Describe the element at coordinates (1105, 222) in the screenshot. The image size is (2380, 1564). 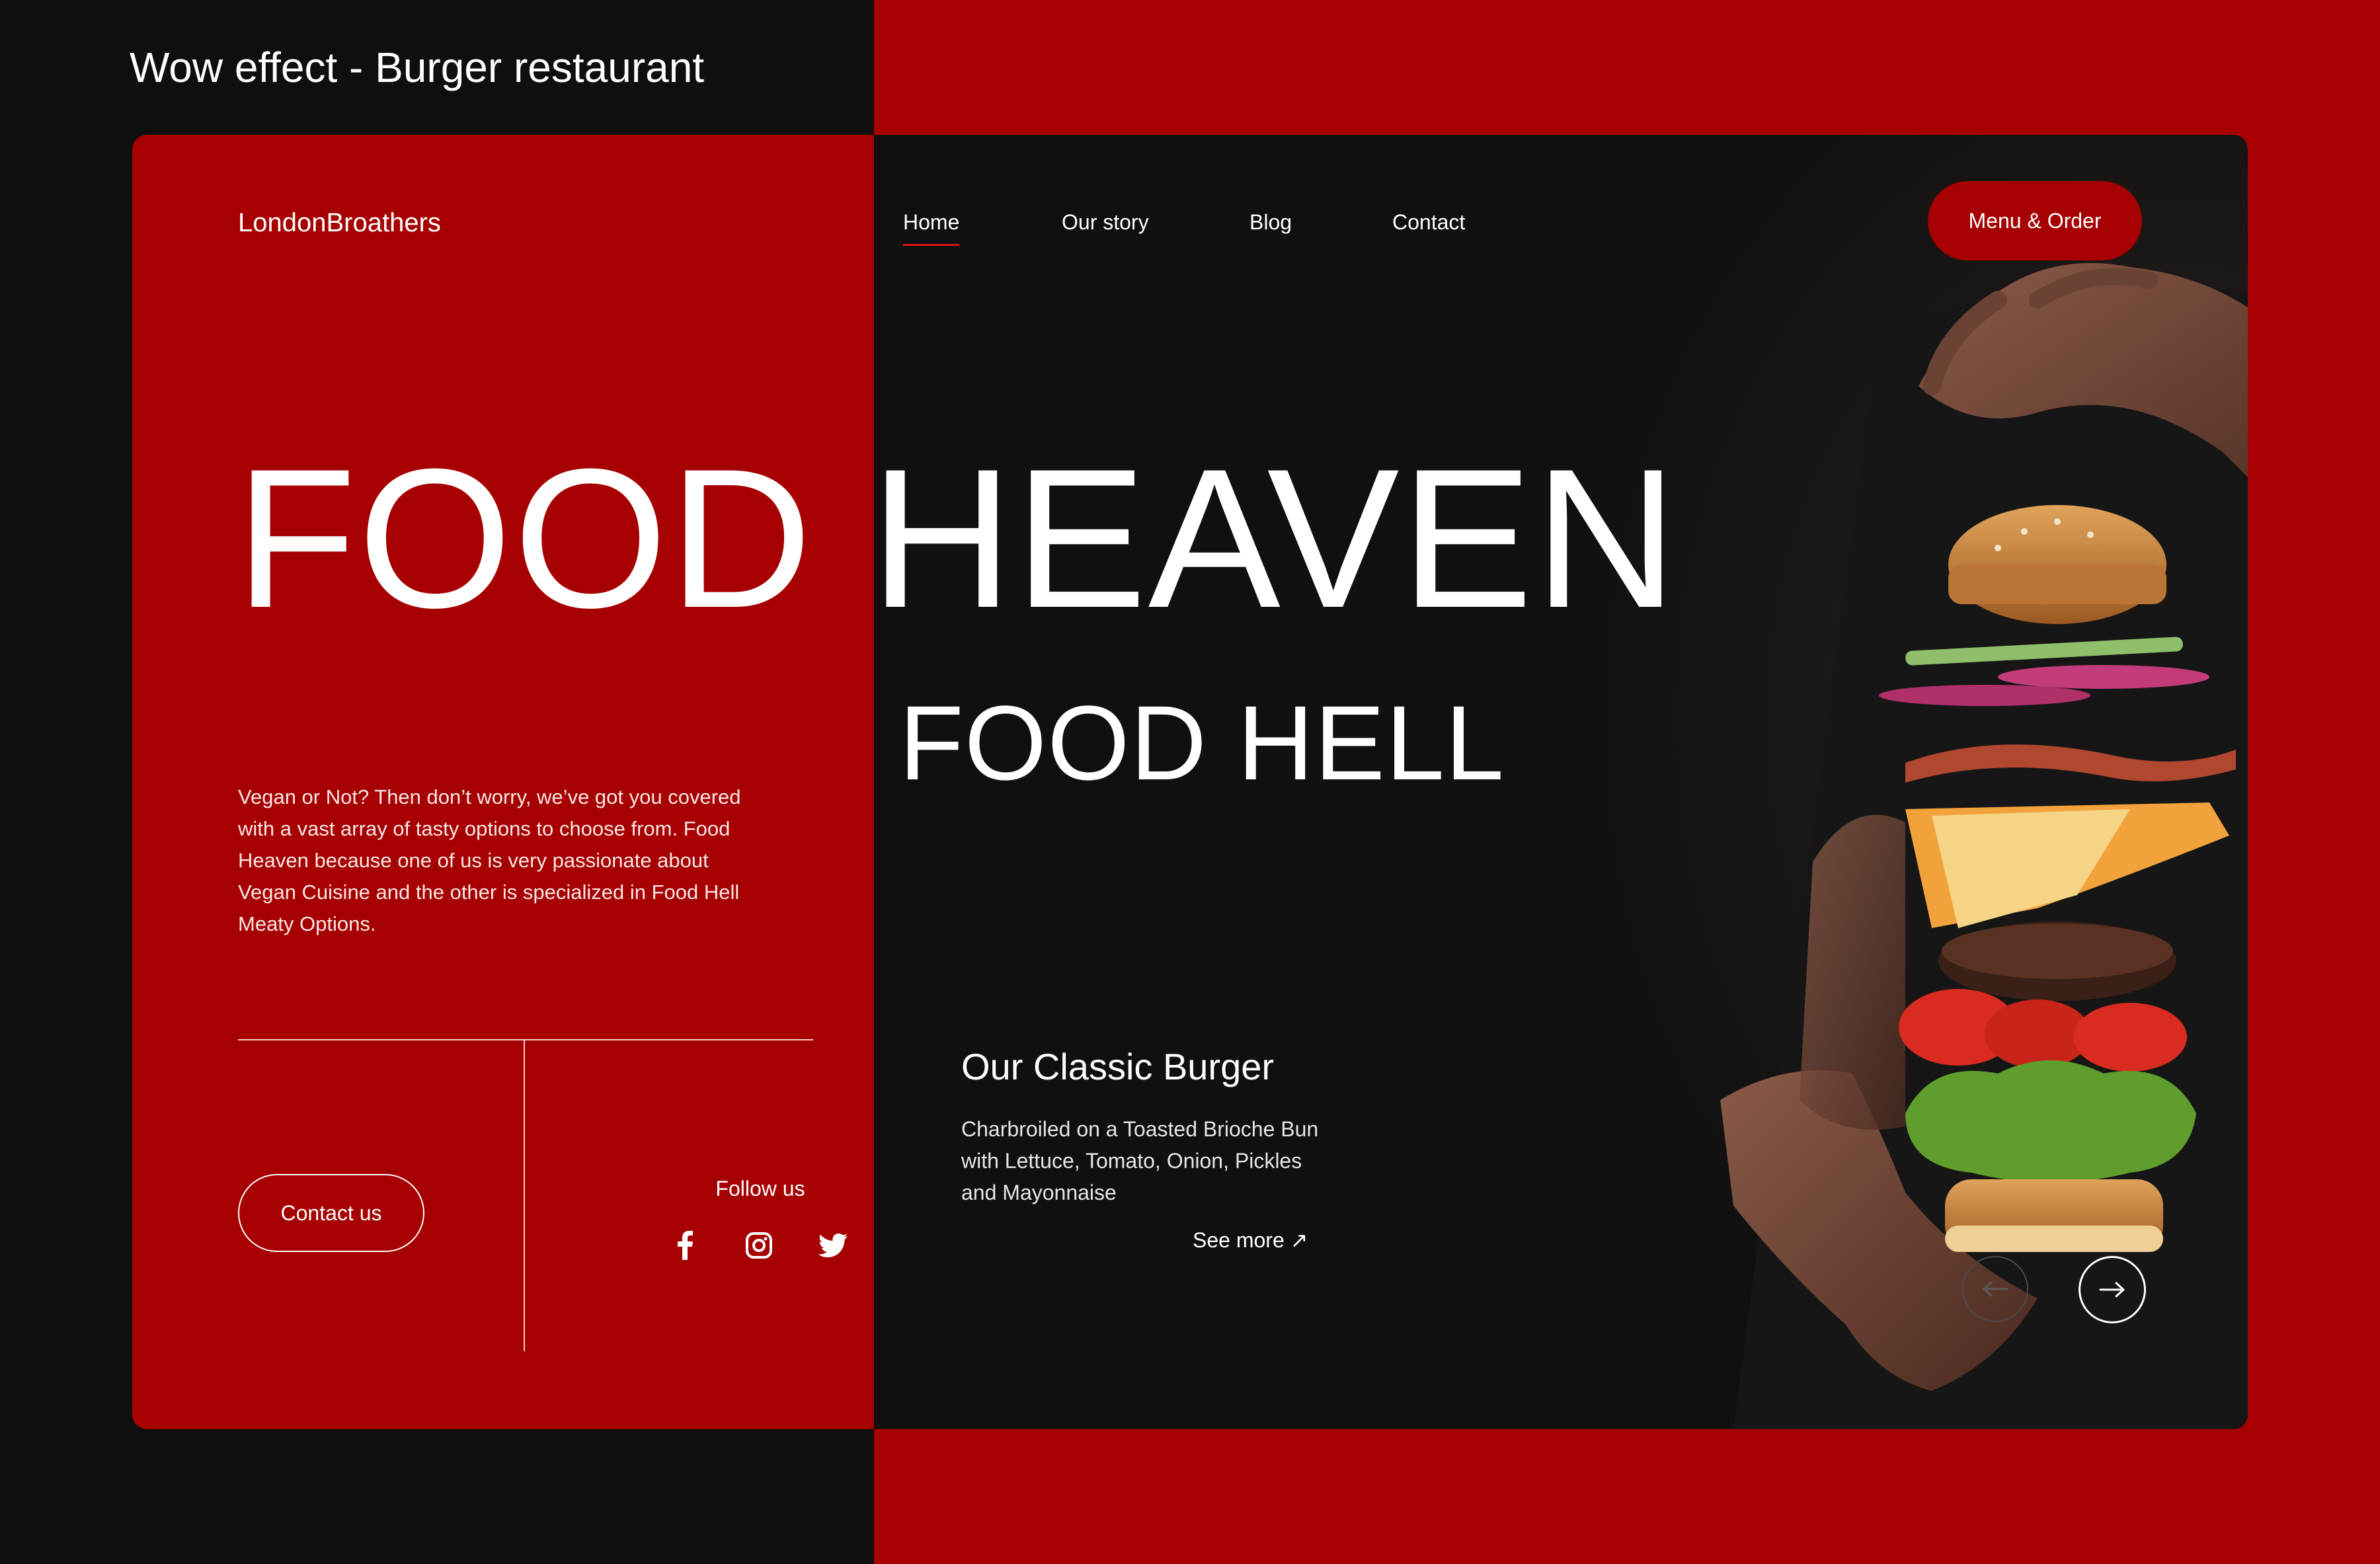
I see `nav-our-story: Our story` at that location.